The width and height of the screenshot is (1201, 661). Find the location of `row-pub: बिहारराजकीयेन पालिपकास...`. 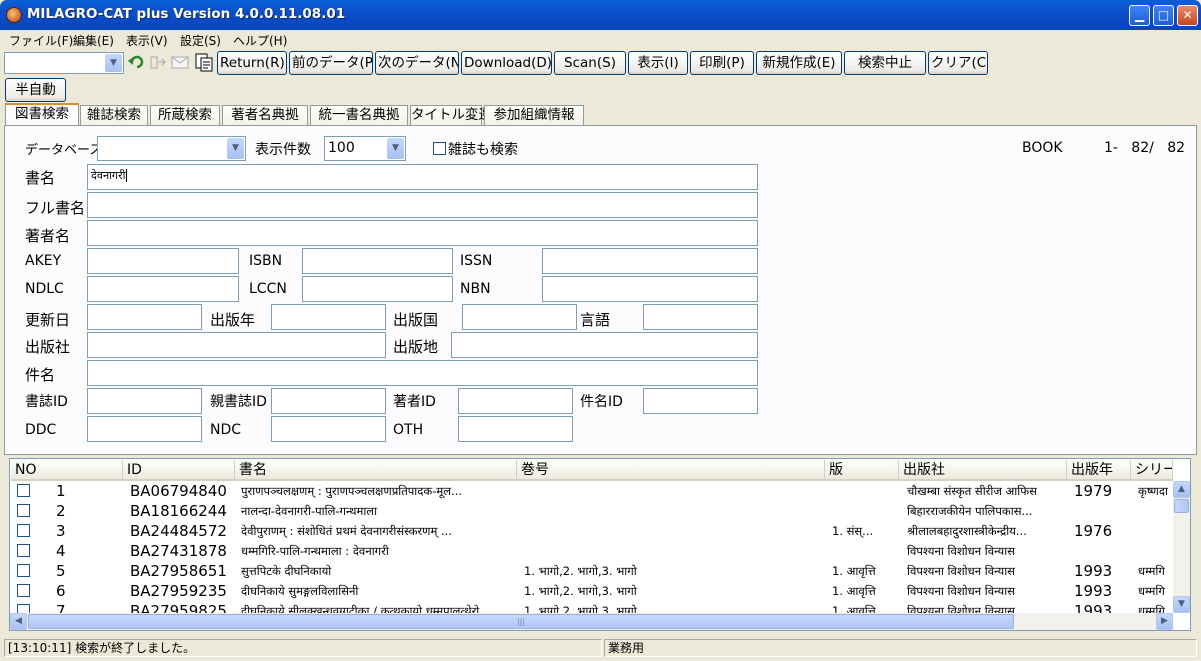

row-pub: बिहारराजकीयेन पालिपकास... is located at coordinates (970, 511).